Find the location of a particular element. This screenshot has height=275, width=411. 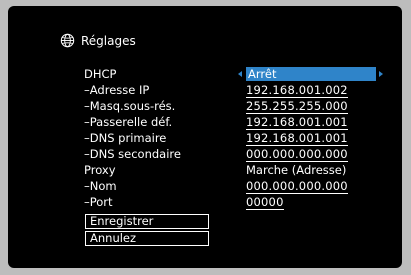

save-button: Enregistrer is located at coordinates (147, 221).